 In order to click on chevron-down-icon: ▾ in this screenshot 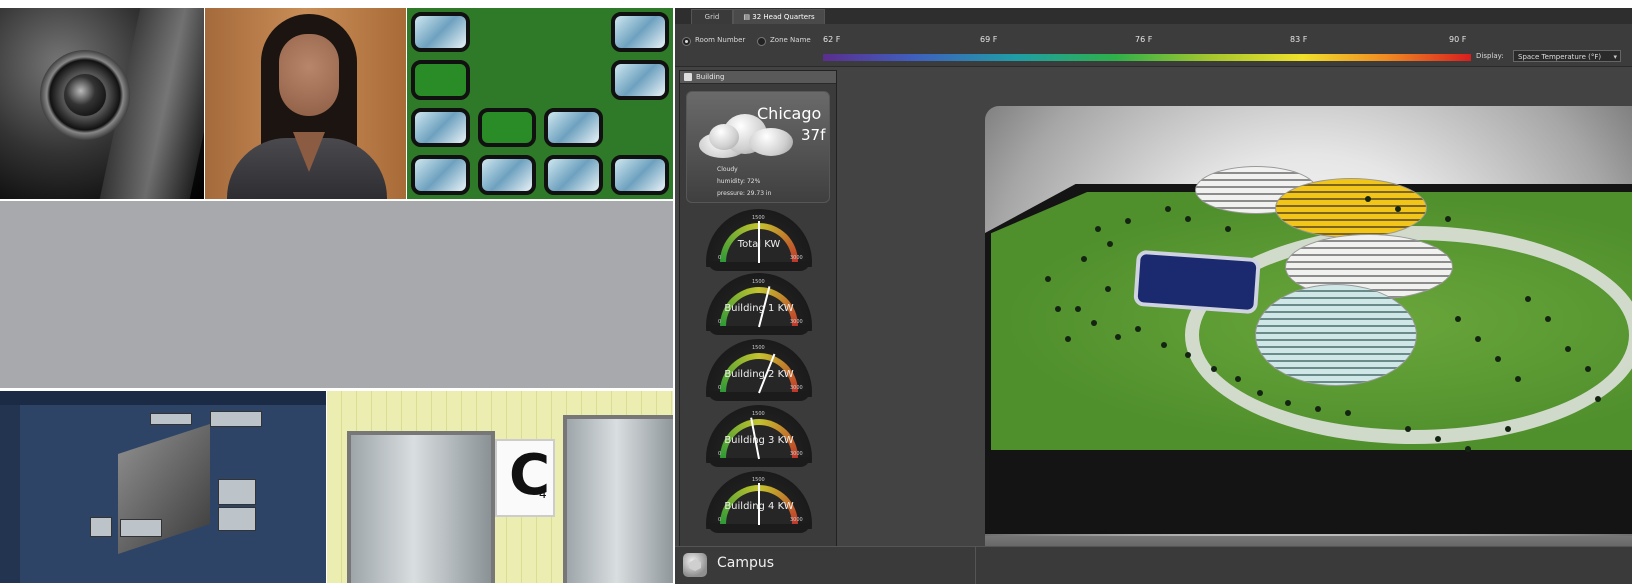, I will do `click(1615, 57)`.